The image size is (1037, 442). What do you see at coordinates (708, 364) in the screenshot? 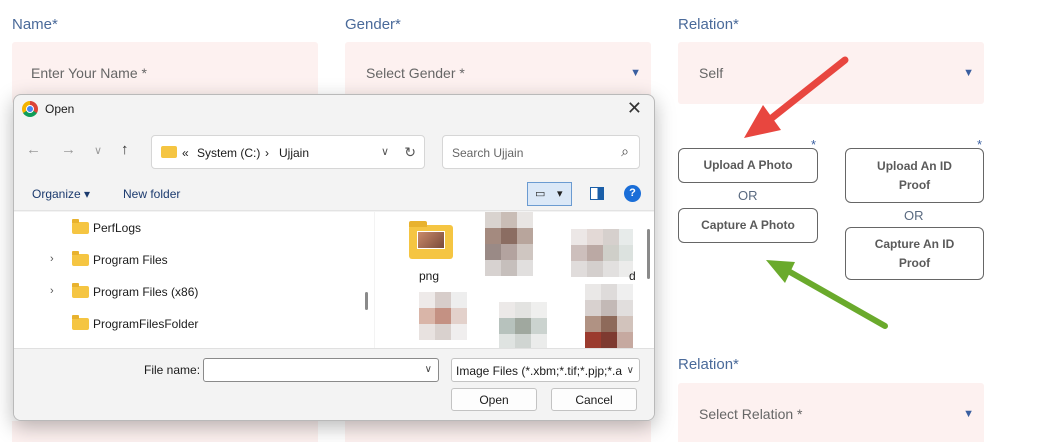
I see `relation2-label: Relation*` at bounding box center [708, 364].